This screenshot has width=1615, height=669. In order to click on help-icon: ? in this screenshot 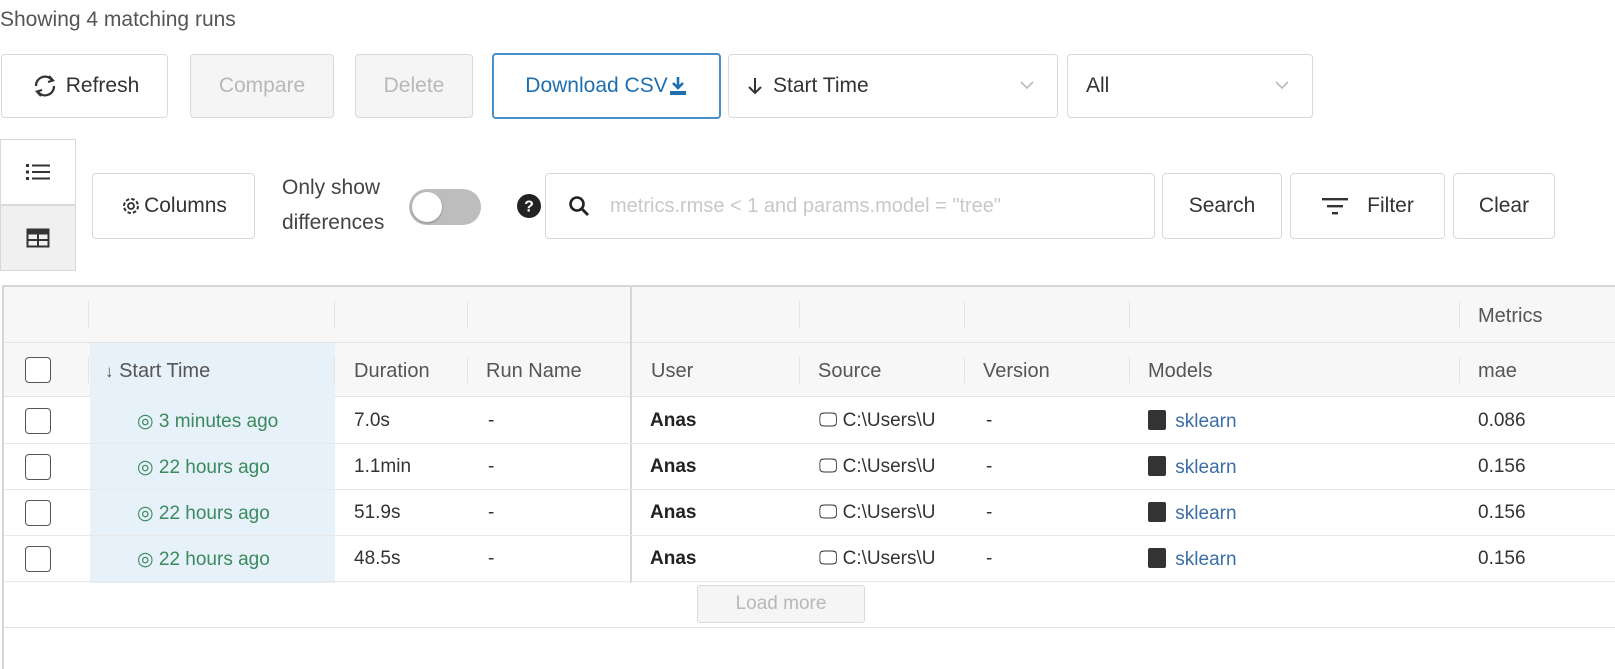, I will do `click(529, 206)`.